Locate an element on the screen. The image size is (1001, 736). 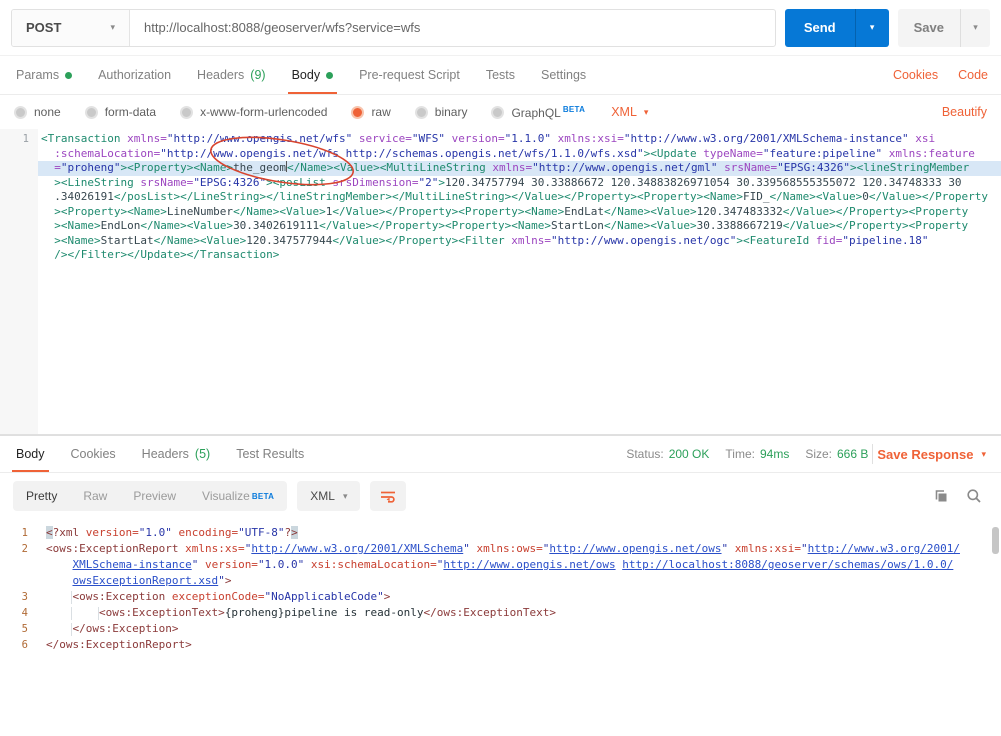
save-response-label: Save Response is located at coordinates (925, 454).